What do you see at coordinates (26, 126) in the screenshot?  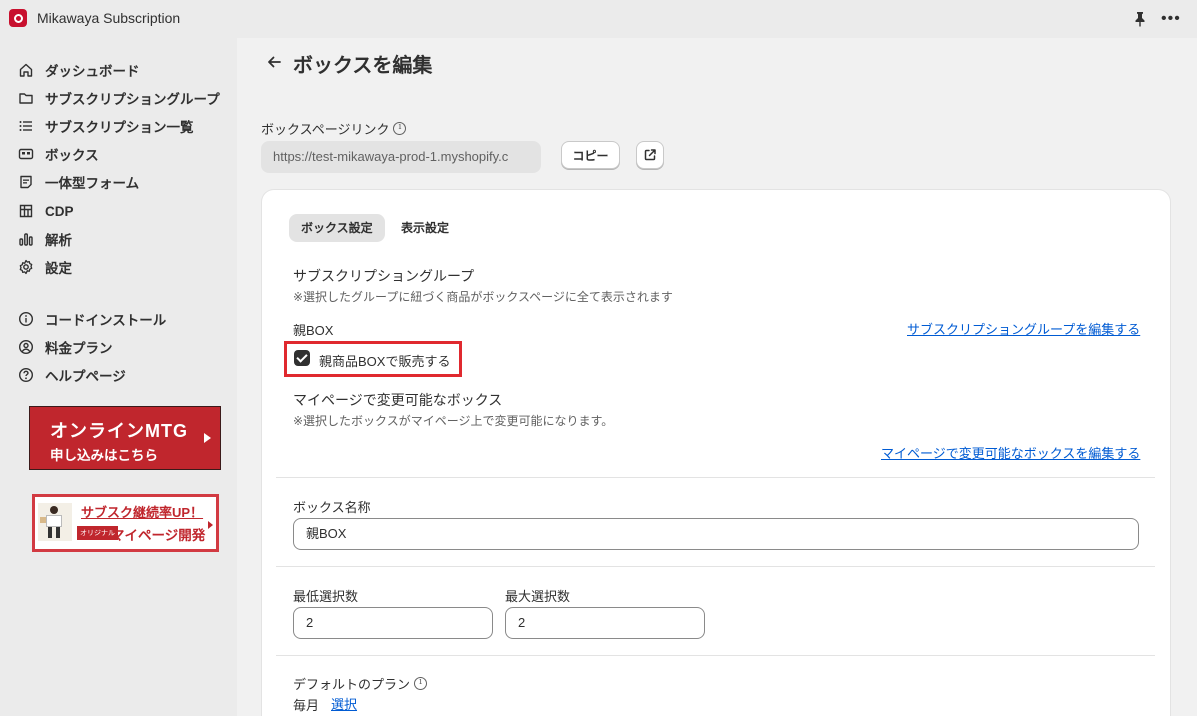 I see `list-icon` at bounding box center [26, 126].